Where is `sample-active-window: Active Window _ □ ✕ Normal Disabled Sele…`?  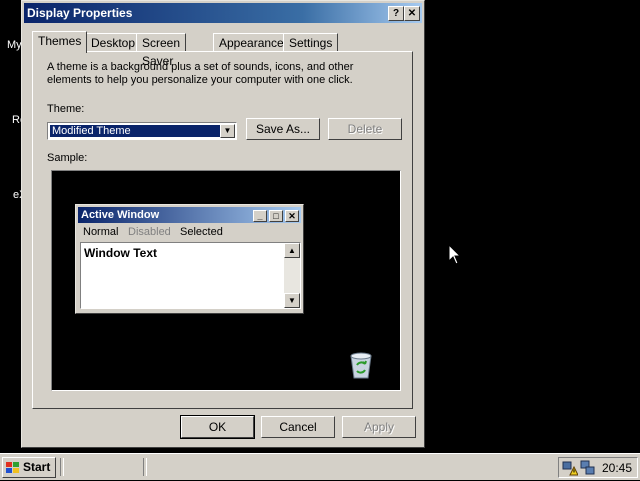 sample-active-window: Active Window _ □ ✕ Normal Disabled Sele… is located at coordinates (189, 259).